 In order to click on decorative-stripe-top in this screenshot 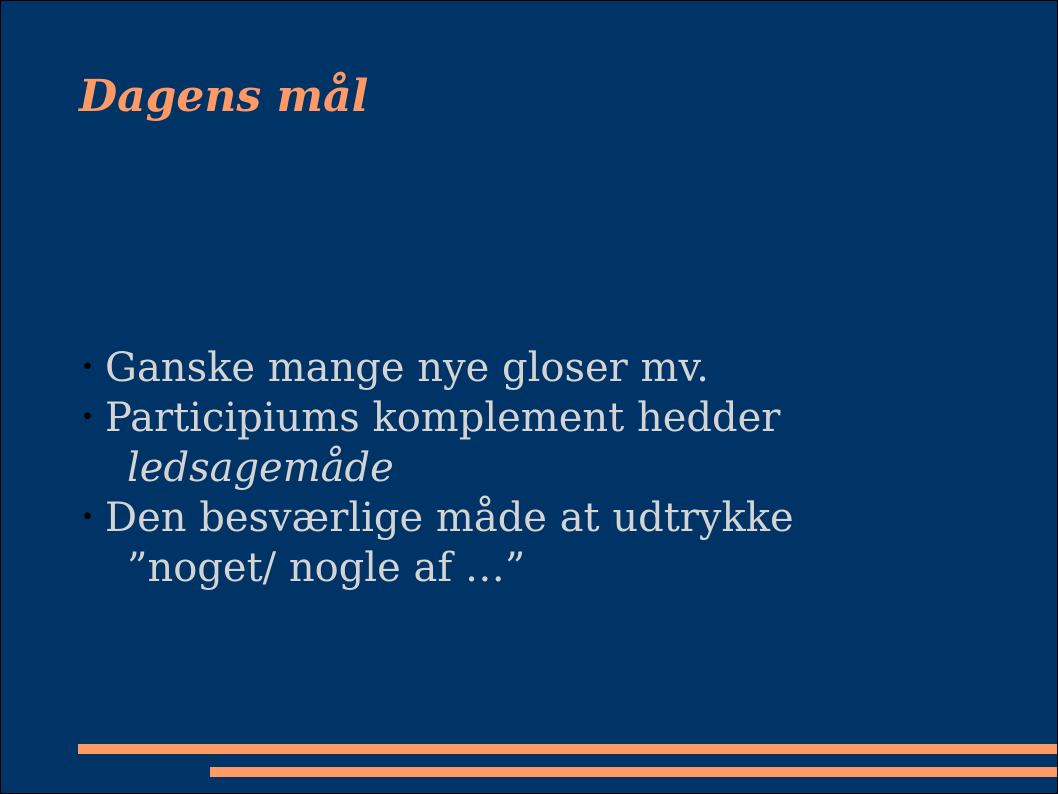, I will do `click(567, 749)`.